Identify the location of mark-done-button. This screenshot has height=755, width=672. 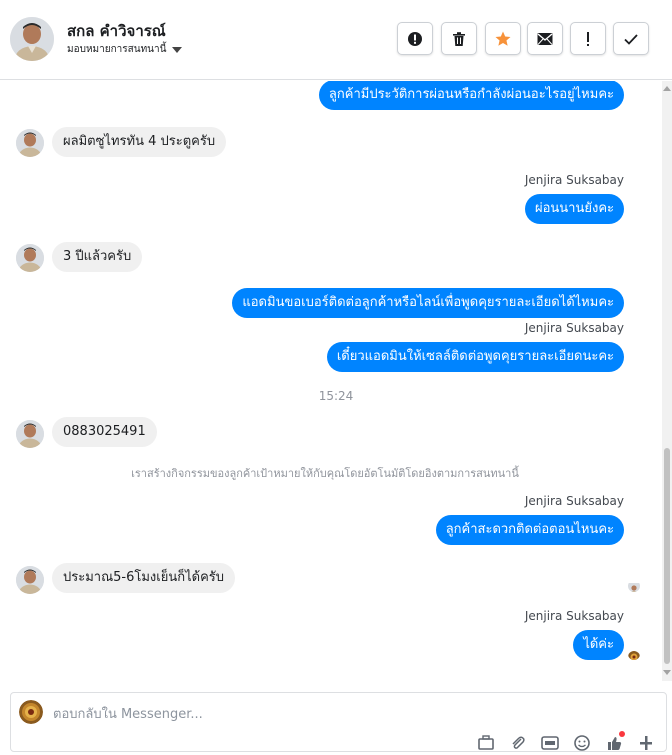
(631, 38).